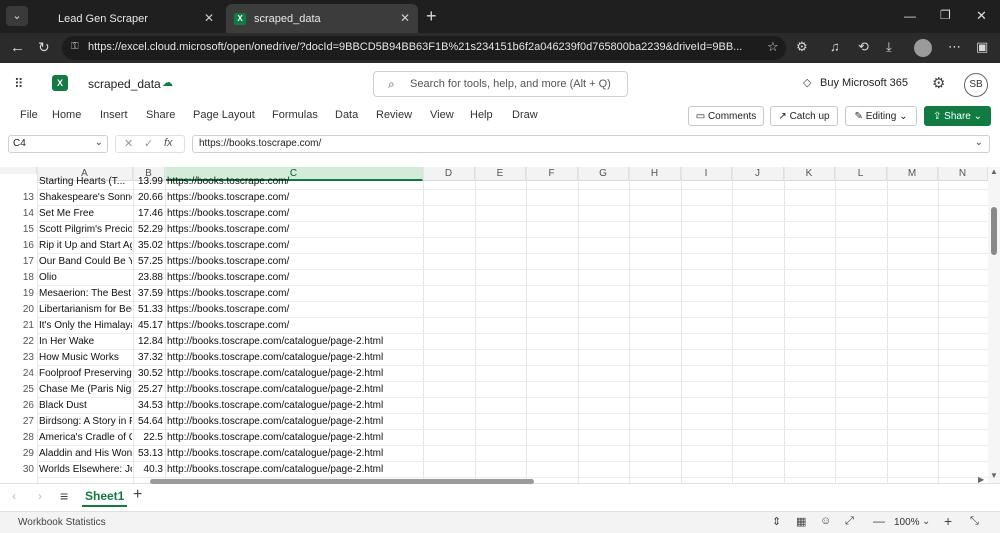 This screenshot has height=533, width=1000. Describe the element at coordinates (881, 116) in the screenshot. I see `editing-button: ✎ Editing ⌄` at that location.